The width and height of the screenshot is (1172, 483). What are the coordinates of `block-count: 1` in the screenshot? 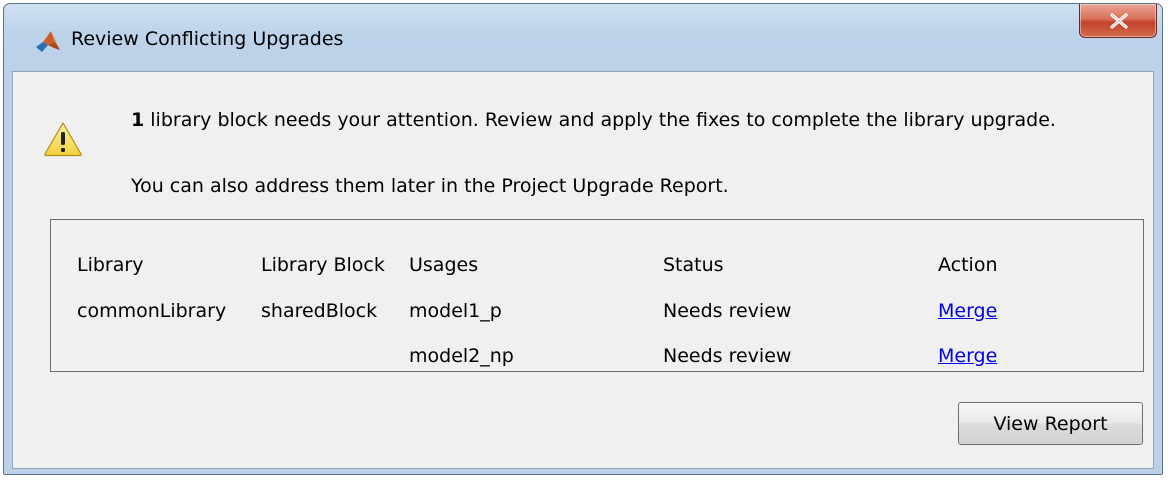 It's located at (138, 120).